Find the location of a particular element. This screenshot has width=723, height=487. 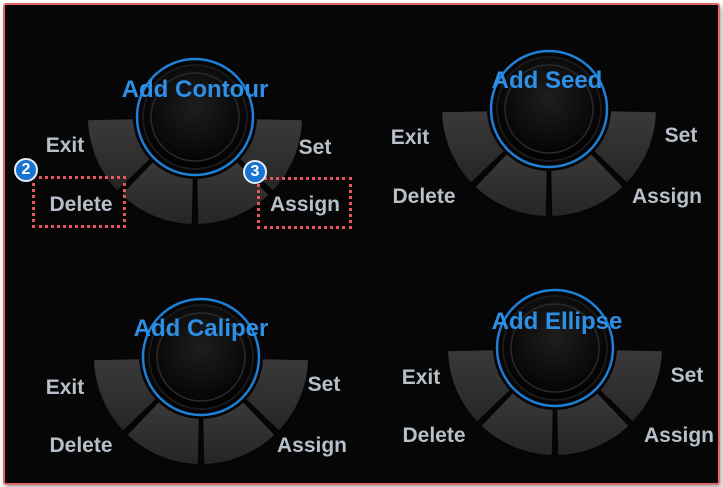

menu-title-add-ellipse: Add Ellipse is located at coordinates (557, 321).